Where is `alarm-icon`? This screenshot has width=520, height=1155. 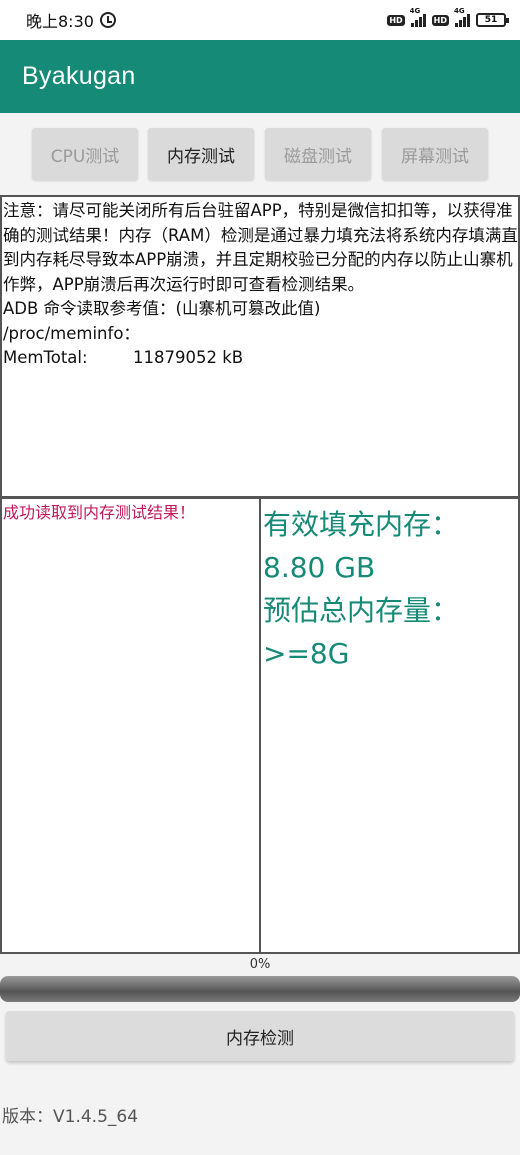
alarm-icon is located at coordinates (107, 20).